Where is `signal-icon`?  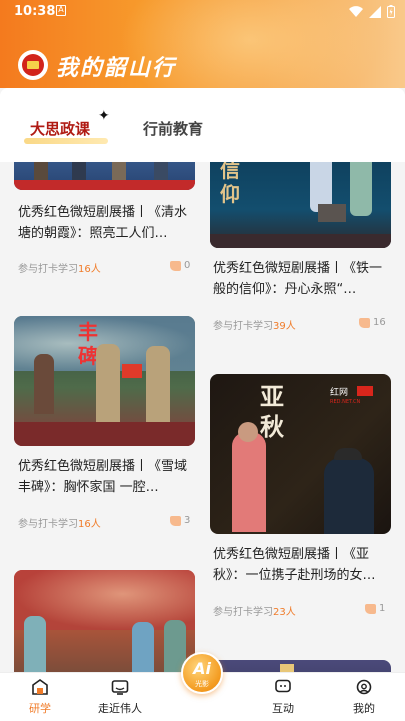
signal-icon is located at coordinates (375, 11).